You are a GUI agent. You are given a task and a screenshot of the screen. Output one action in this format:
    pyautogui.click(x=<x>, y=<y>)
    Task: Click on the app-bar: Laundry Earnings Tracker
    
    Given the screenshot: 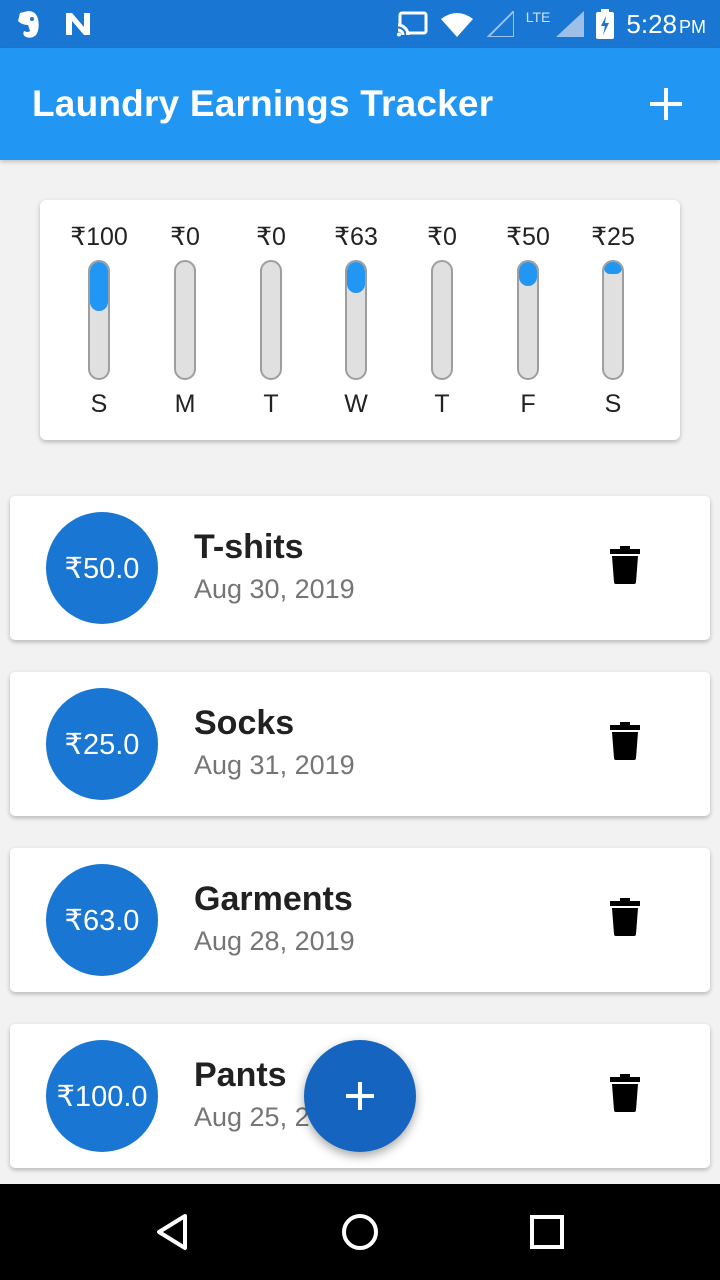 What is the action you would take?
    pyautogui.click(x=360, y=104)
    